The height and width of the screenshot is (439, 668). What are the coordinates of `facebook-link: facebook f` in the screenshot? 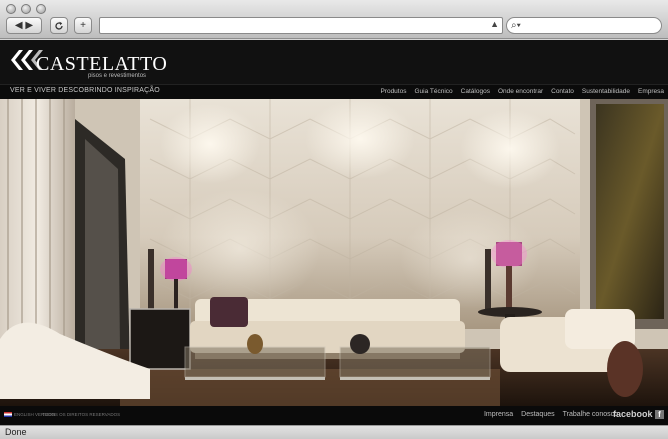 It's located at (638, 414).